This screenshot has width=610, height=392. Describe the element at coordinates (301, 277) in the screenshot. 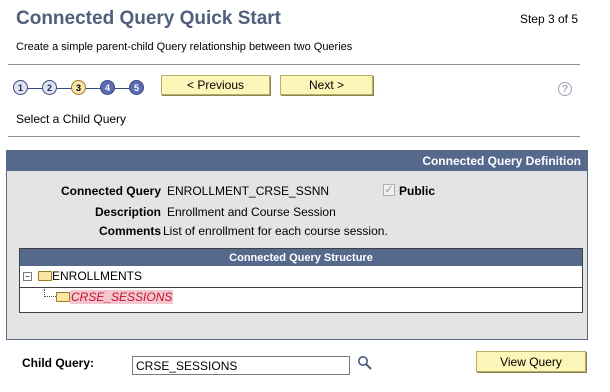

I see `tree-row-root: − ENROLLMENTS` at that location.